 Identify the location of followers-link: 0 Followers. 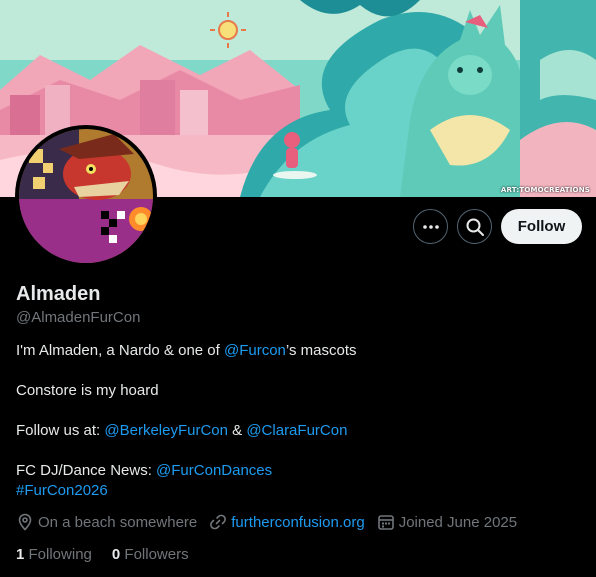
(150, 554).